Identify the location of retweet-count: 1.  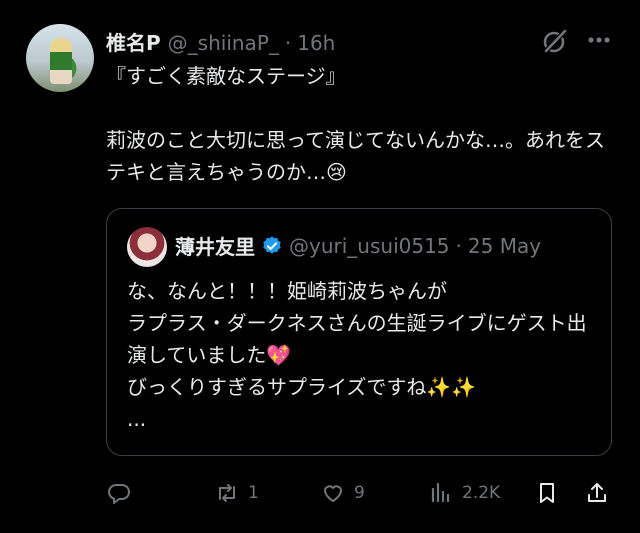
(253, 493).